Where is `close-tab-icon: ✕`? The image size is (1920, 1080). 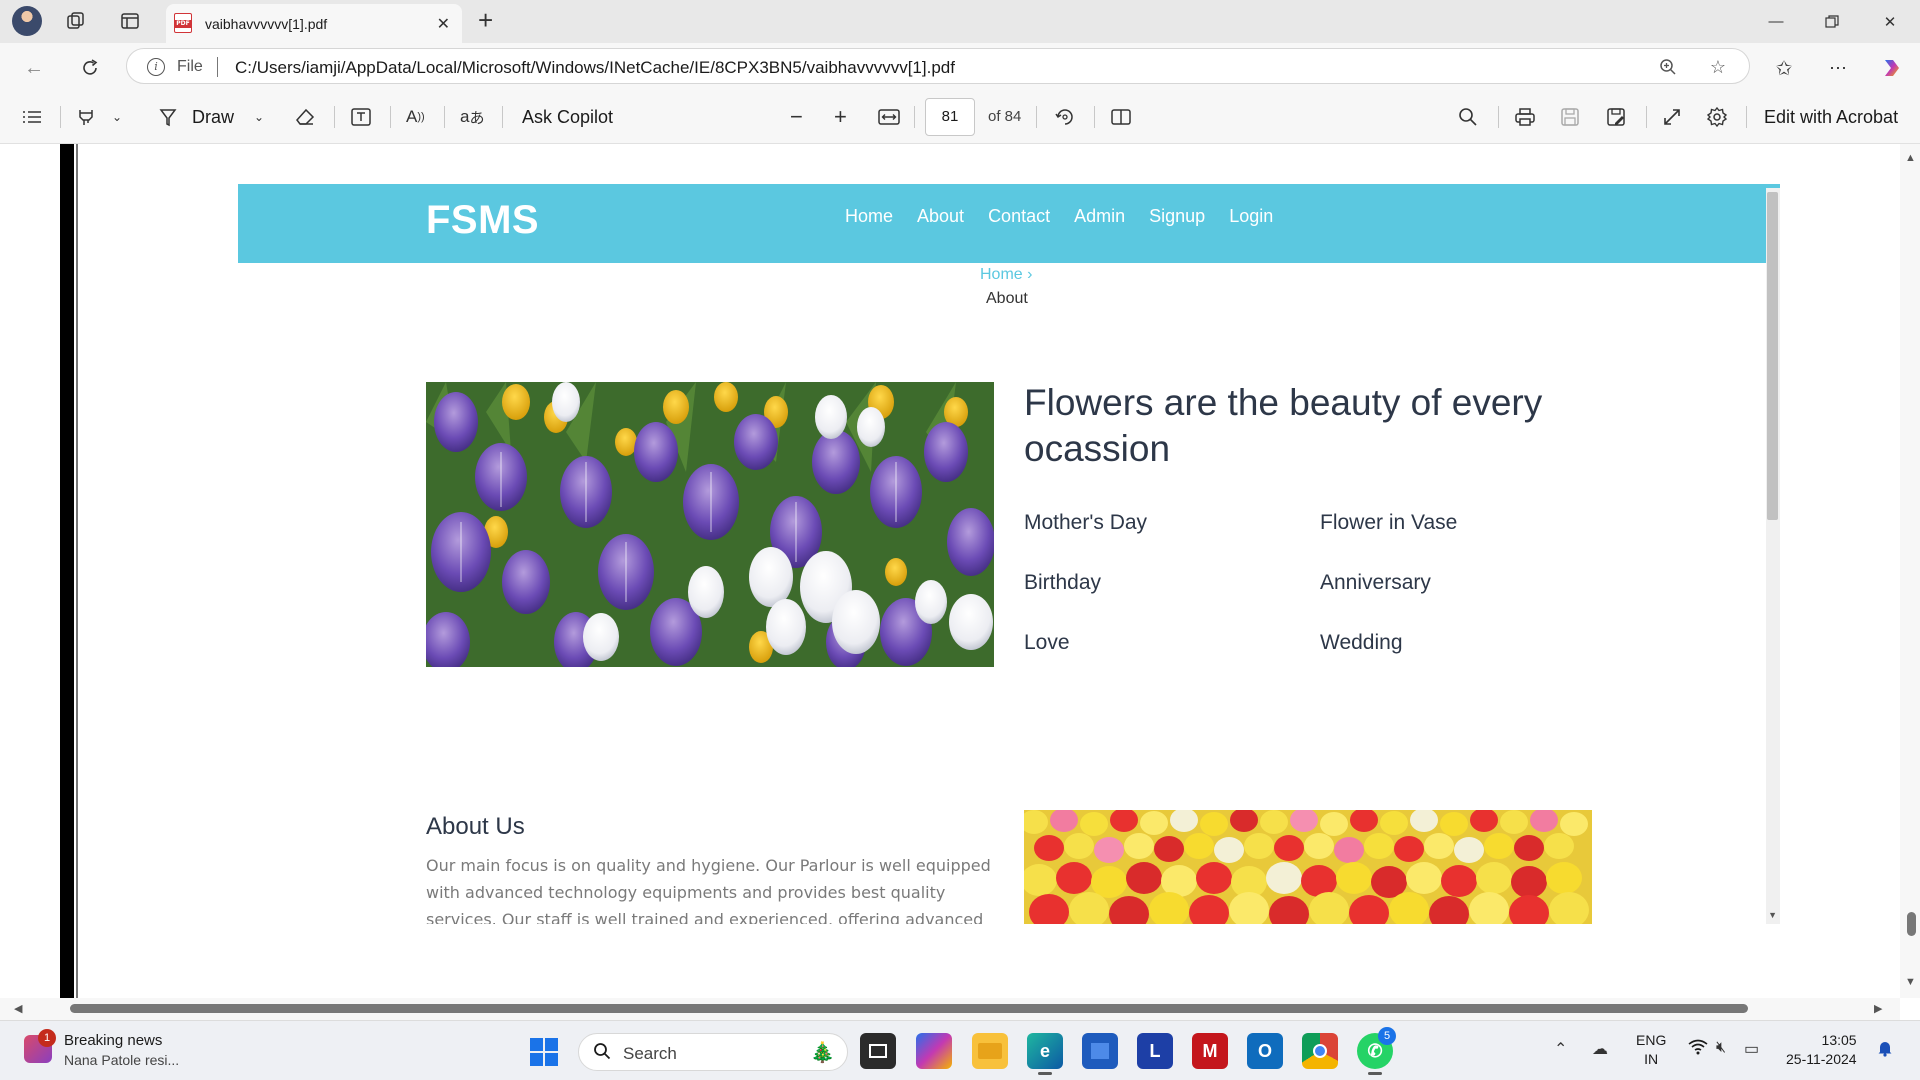
close-tab-icon: ✕ is located at coordinates (443, 24).